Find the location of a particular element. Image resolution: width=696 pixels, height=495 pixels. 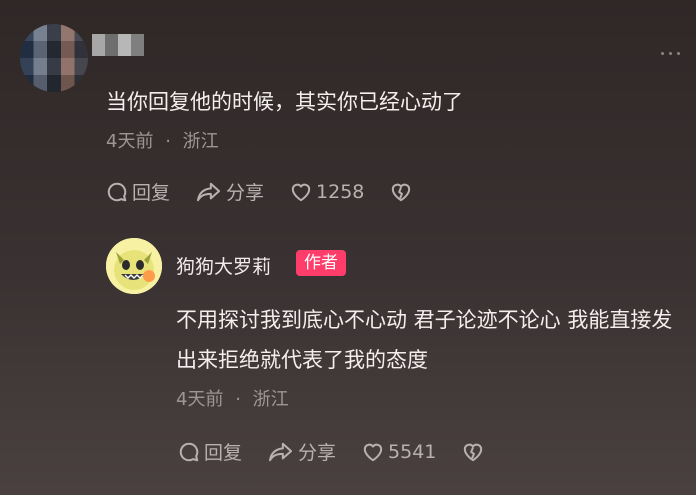

like-button: 1258 is located at coordinates (327, 192).